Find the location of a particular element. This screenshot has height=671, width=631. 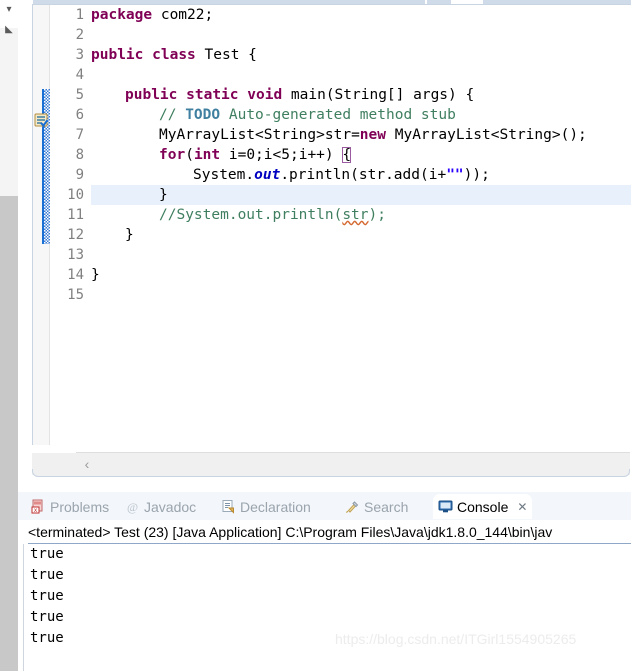

left-trim-stack: ▾ ◣ is located at coordinates (9, 246).